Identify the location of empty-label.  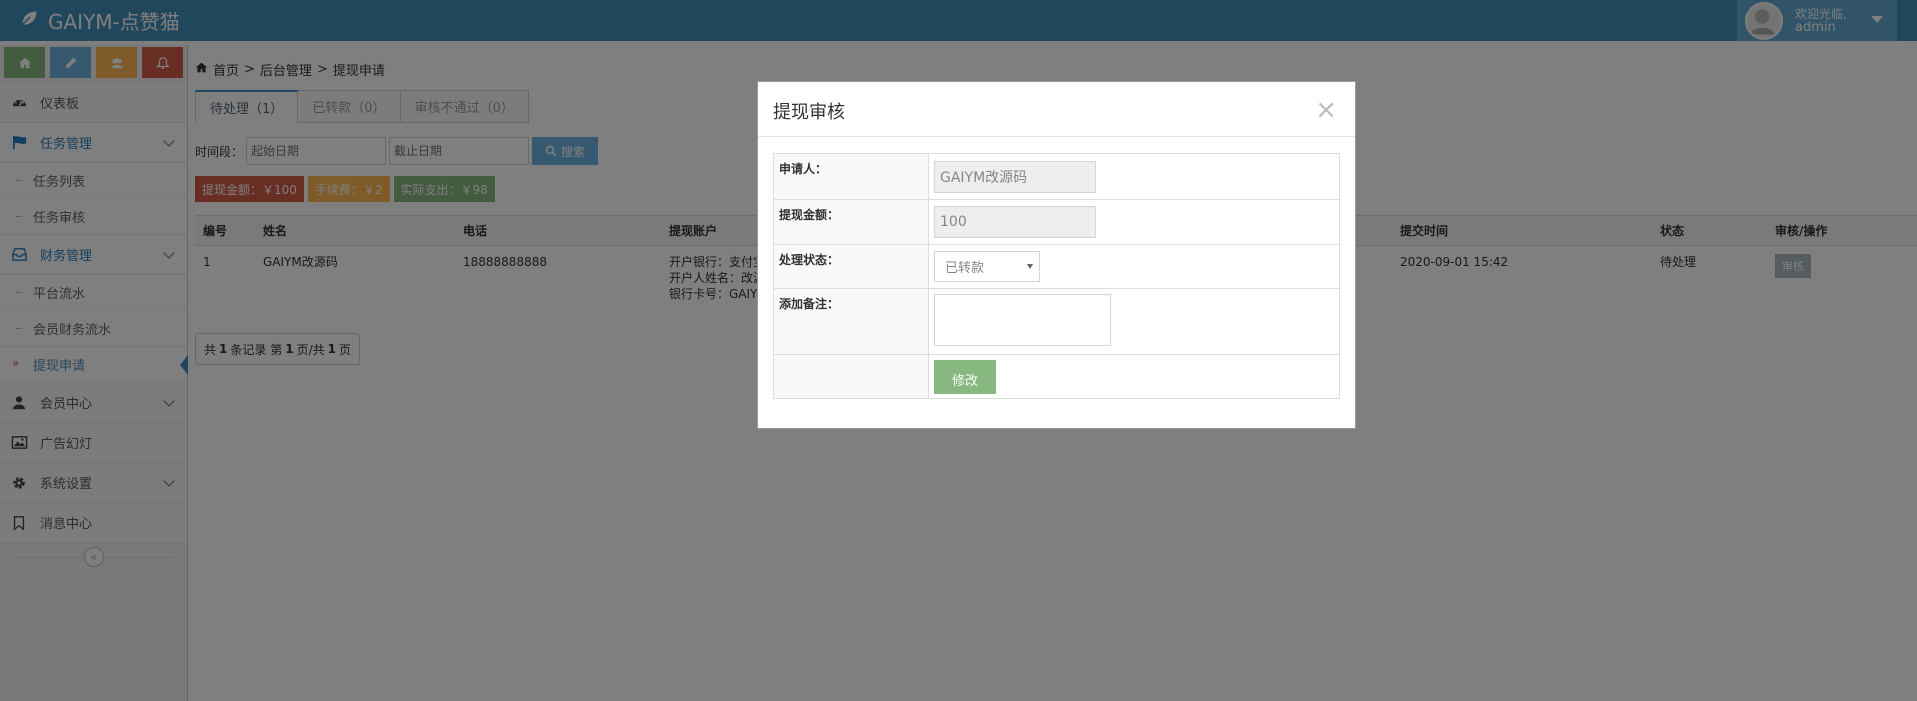
(851, 376).